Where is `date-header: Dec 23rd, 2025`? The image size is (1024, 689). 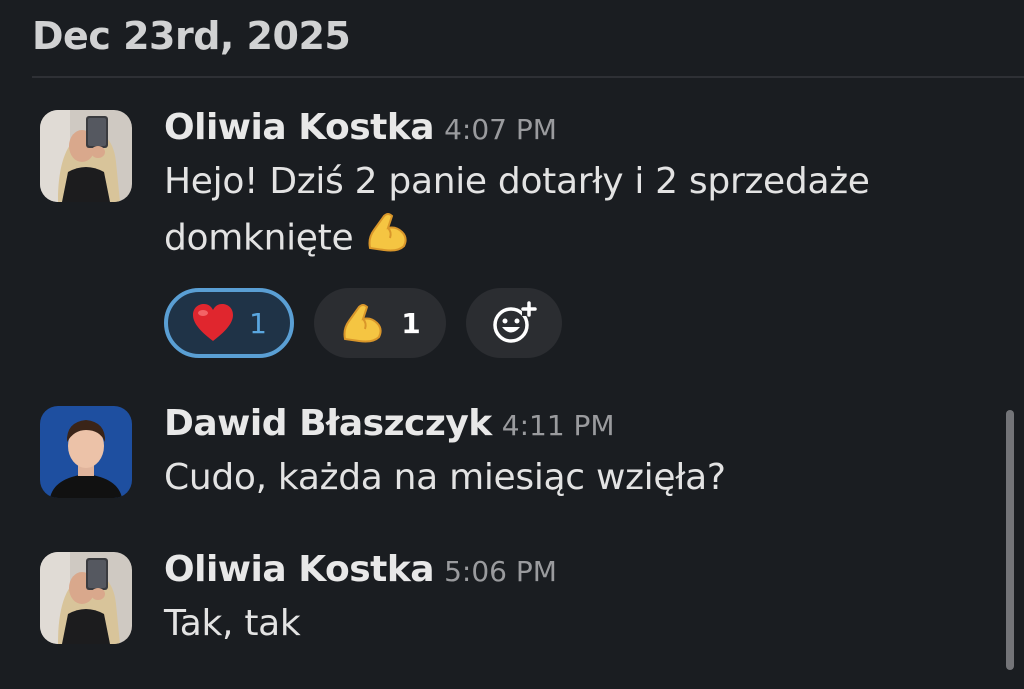 date-header: Dec 23rd, 2025 is located at coordinates (191, 36).